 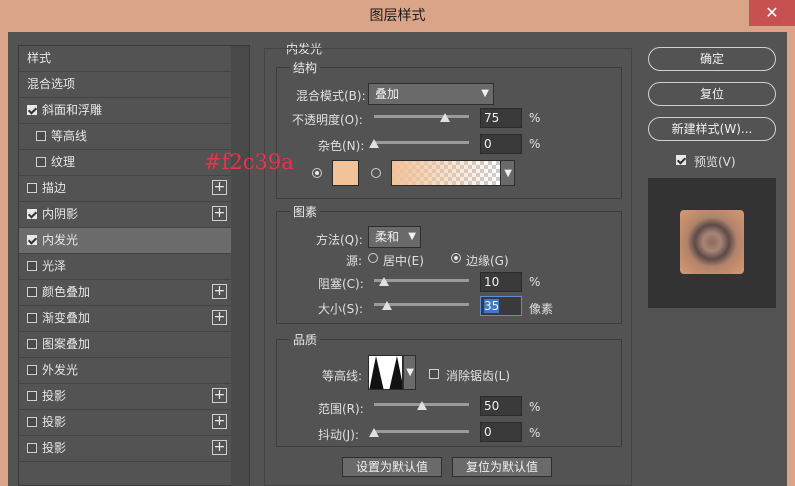 I want to click on glow-color-swatch, so click(x=345, y=173).